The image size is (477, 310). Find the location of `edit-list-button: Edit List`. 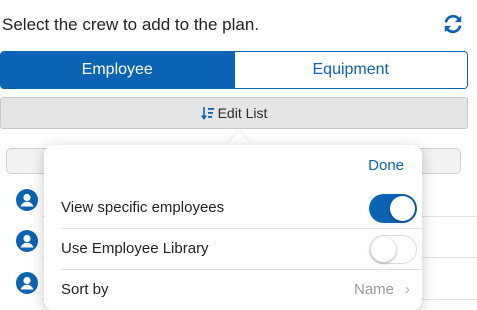

edit-list-button: Edit List is located at coordinates (234, 113).